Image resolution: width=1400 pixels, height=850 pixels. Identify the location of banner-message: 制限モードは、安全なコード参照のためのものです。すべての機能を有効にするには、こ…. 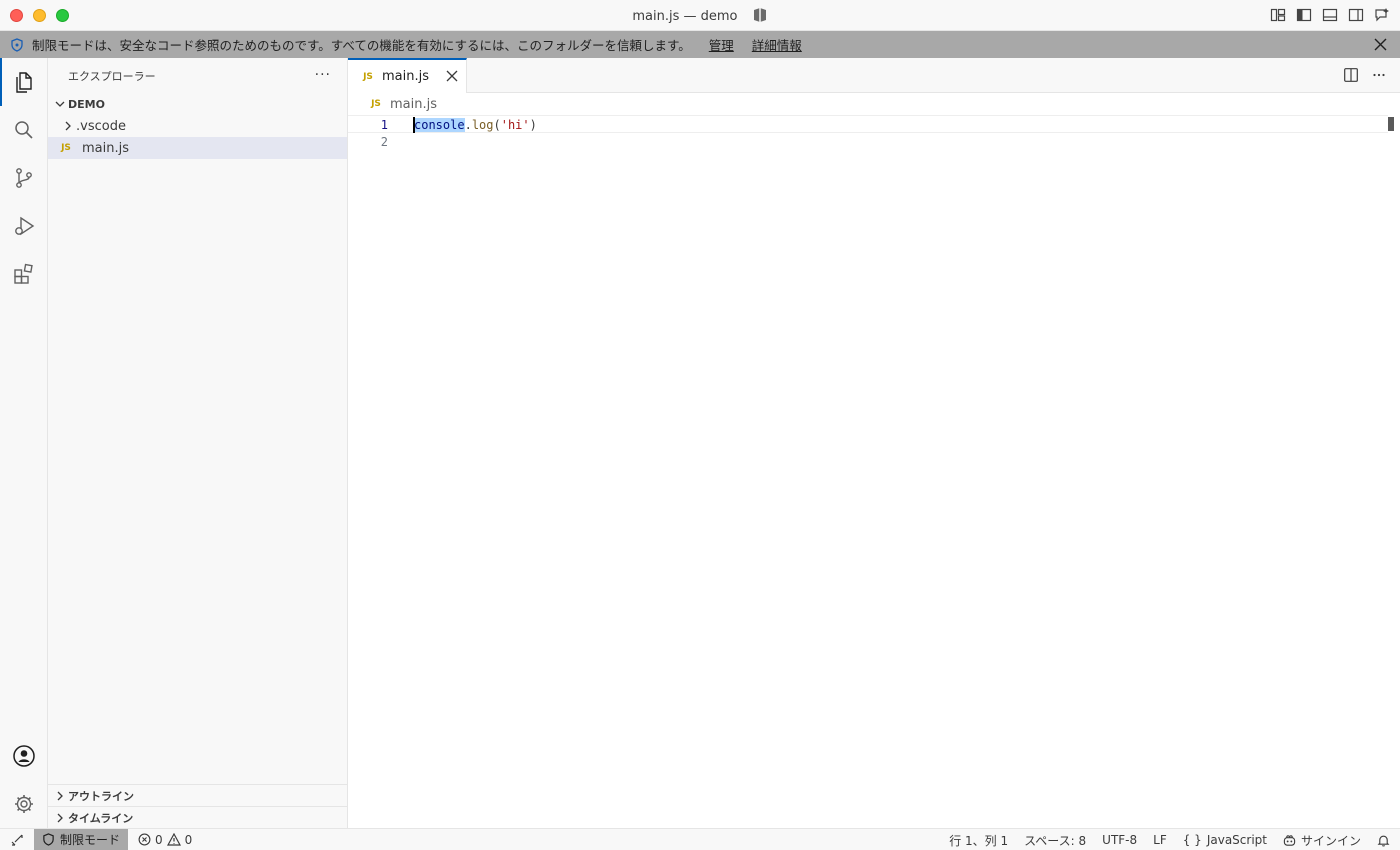
(361, 45).